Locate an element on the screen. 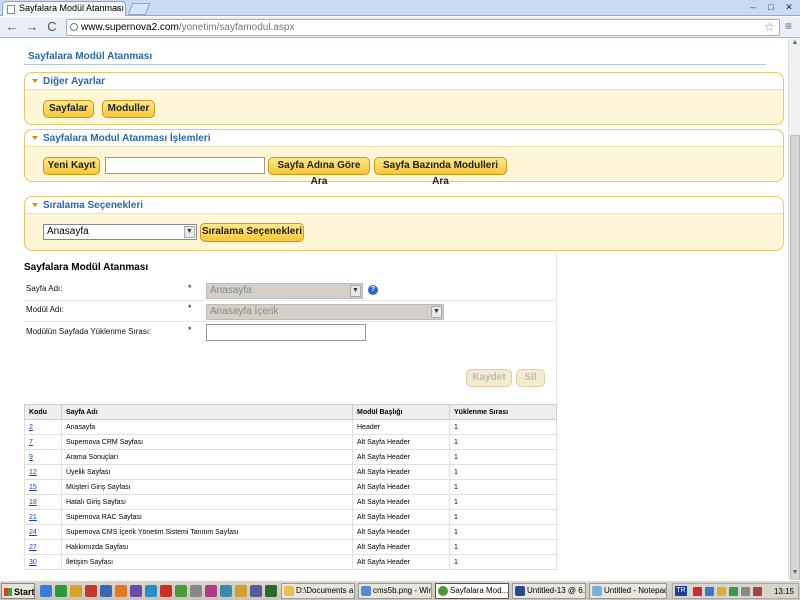 Image resolution: width=800 pixels, height=600 pixels. maximize-icon: □ is located at coordinates (771, 7).